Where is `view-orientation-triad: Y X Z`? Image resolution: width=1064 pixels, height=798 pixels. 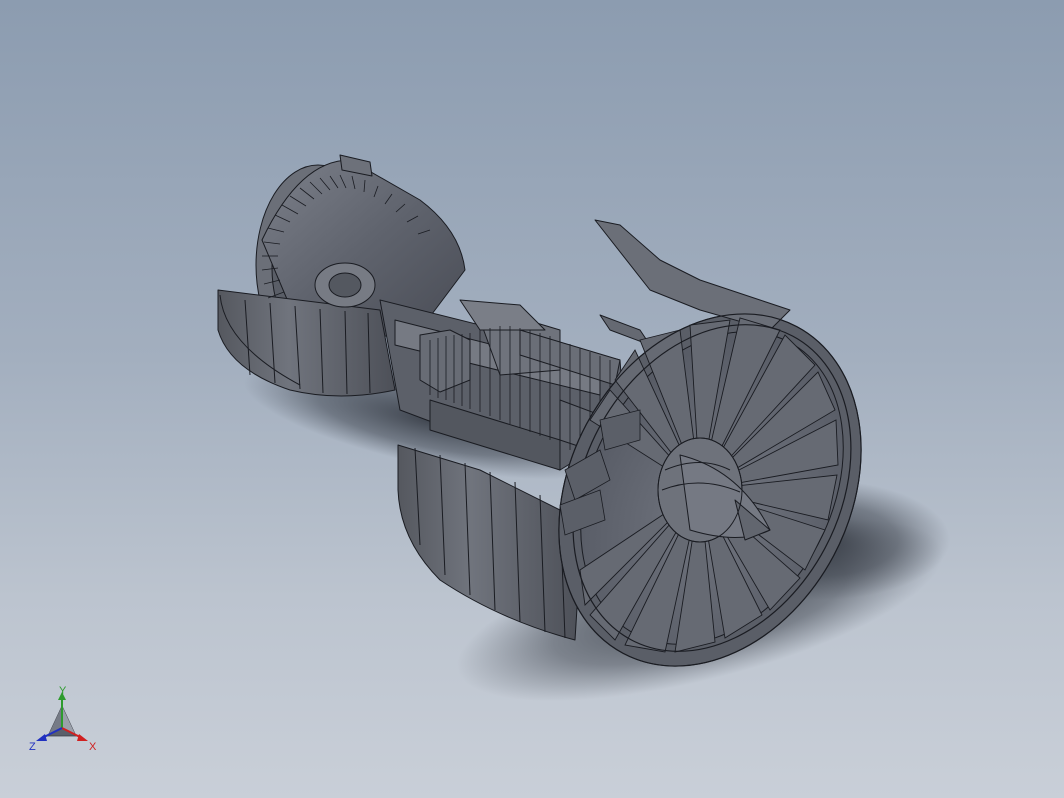
view-orientation-triad: Y X Z is located at coordinates (64, 720).